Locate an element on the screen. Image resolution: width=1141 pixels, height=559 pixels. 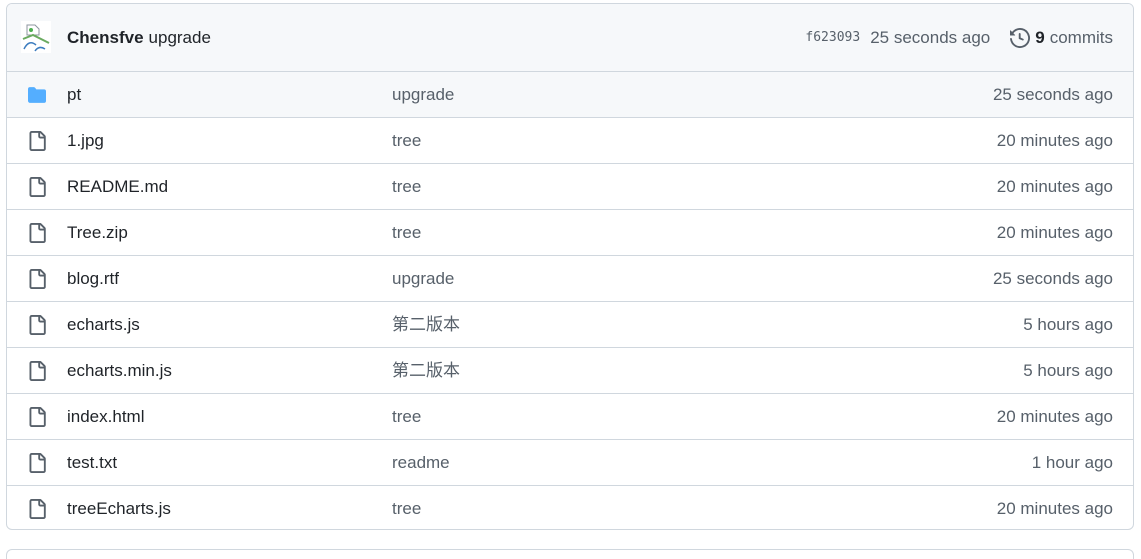
commit-author: Chensfve is located at coordinates (105, 38).